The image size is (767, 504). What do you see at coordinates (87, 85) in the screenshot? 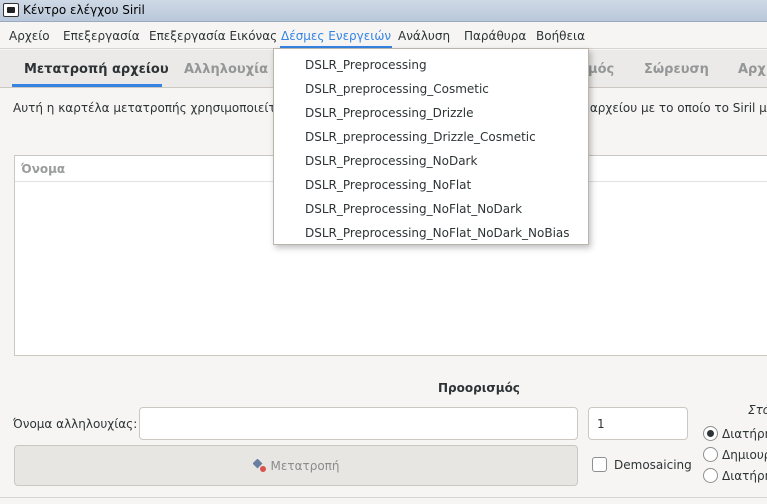
I see `active-tab-indicator` at bounding box center [87, 85].